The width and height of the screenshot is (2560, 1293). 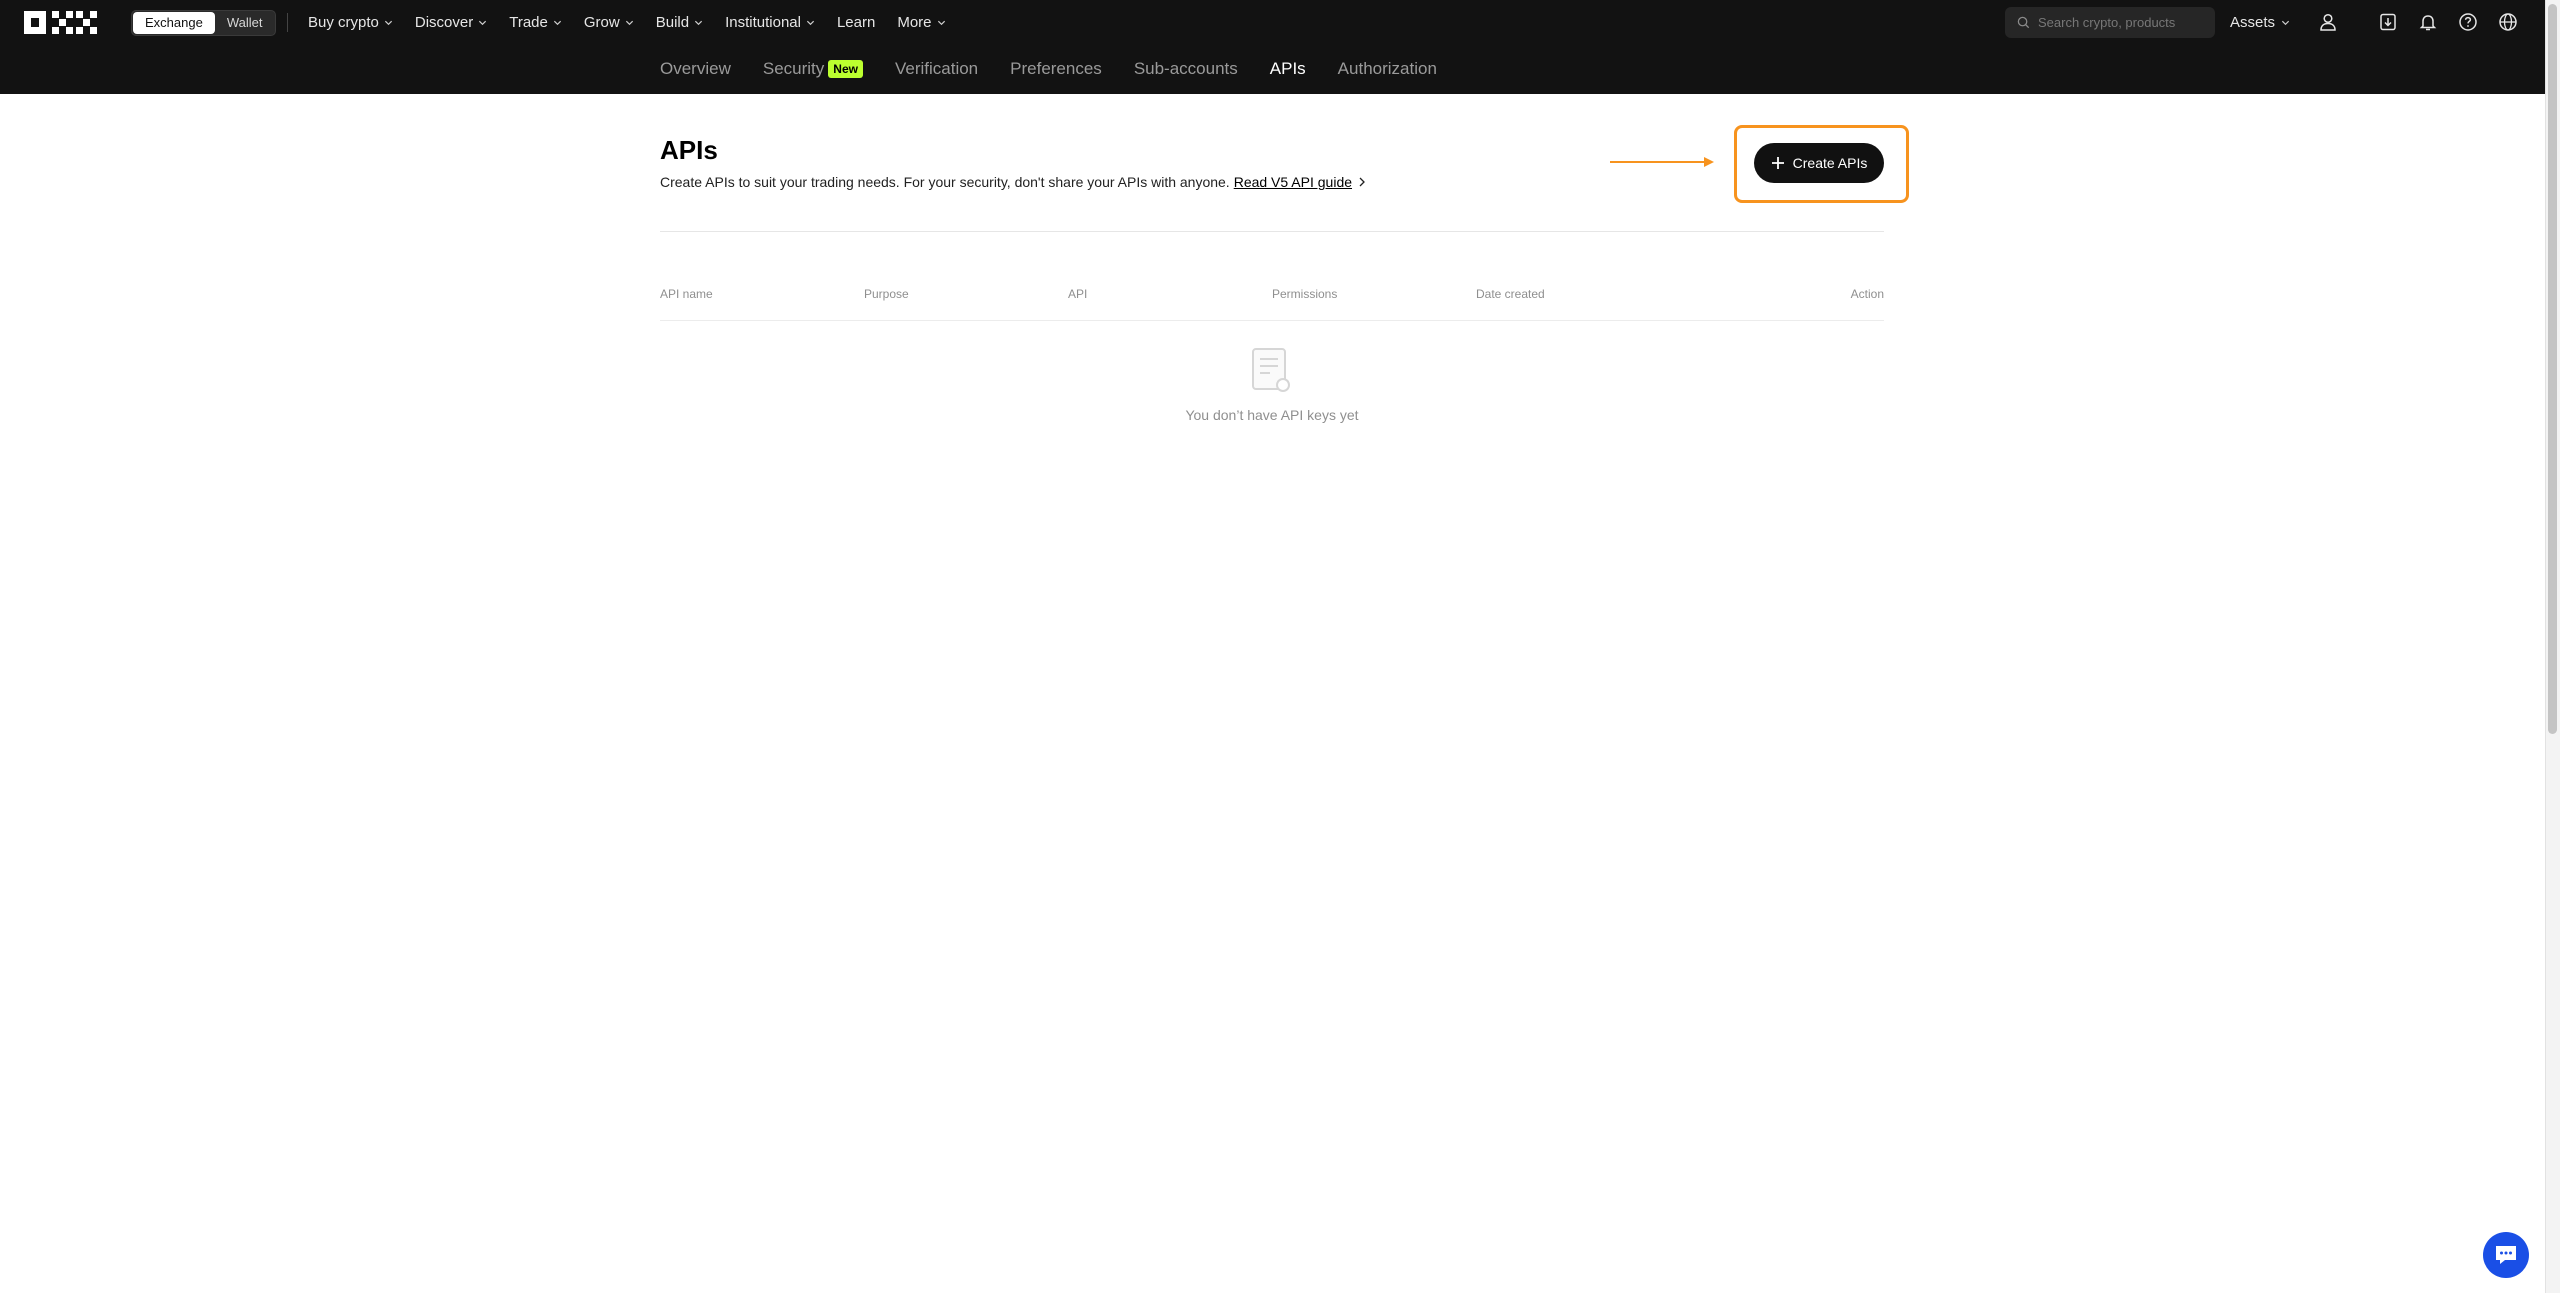 What do you see at coordinates (2023, 22) in the screenshot?
I see `search-icon` at bounding box center [2023, 22].